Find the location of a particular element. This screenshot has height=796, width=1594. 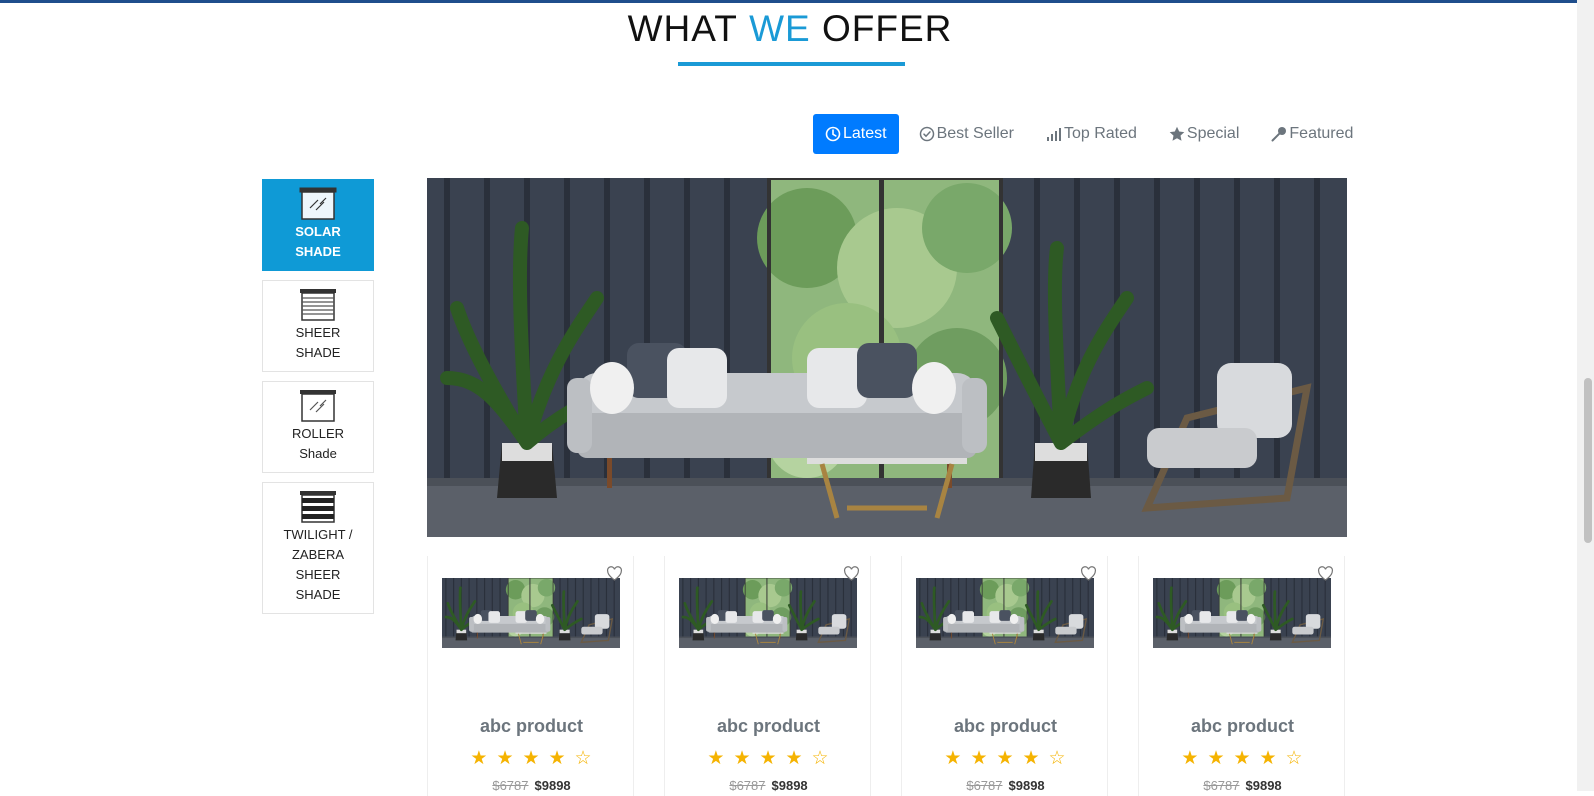

check-circle-icon is located at coordinates (926, 134).